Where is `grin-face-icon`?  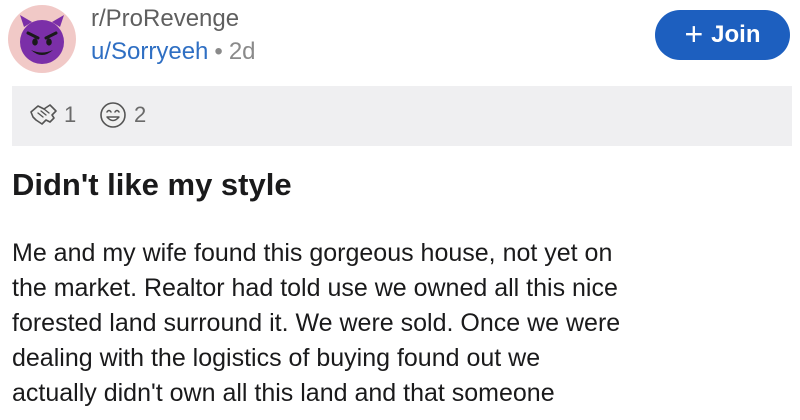 grin-face-icon is located at coordinates (113, 115).